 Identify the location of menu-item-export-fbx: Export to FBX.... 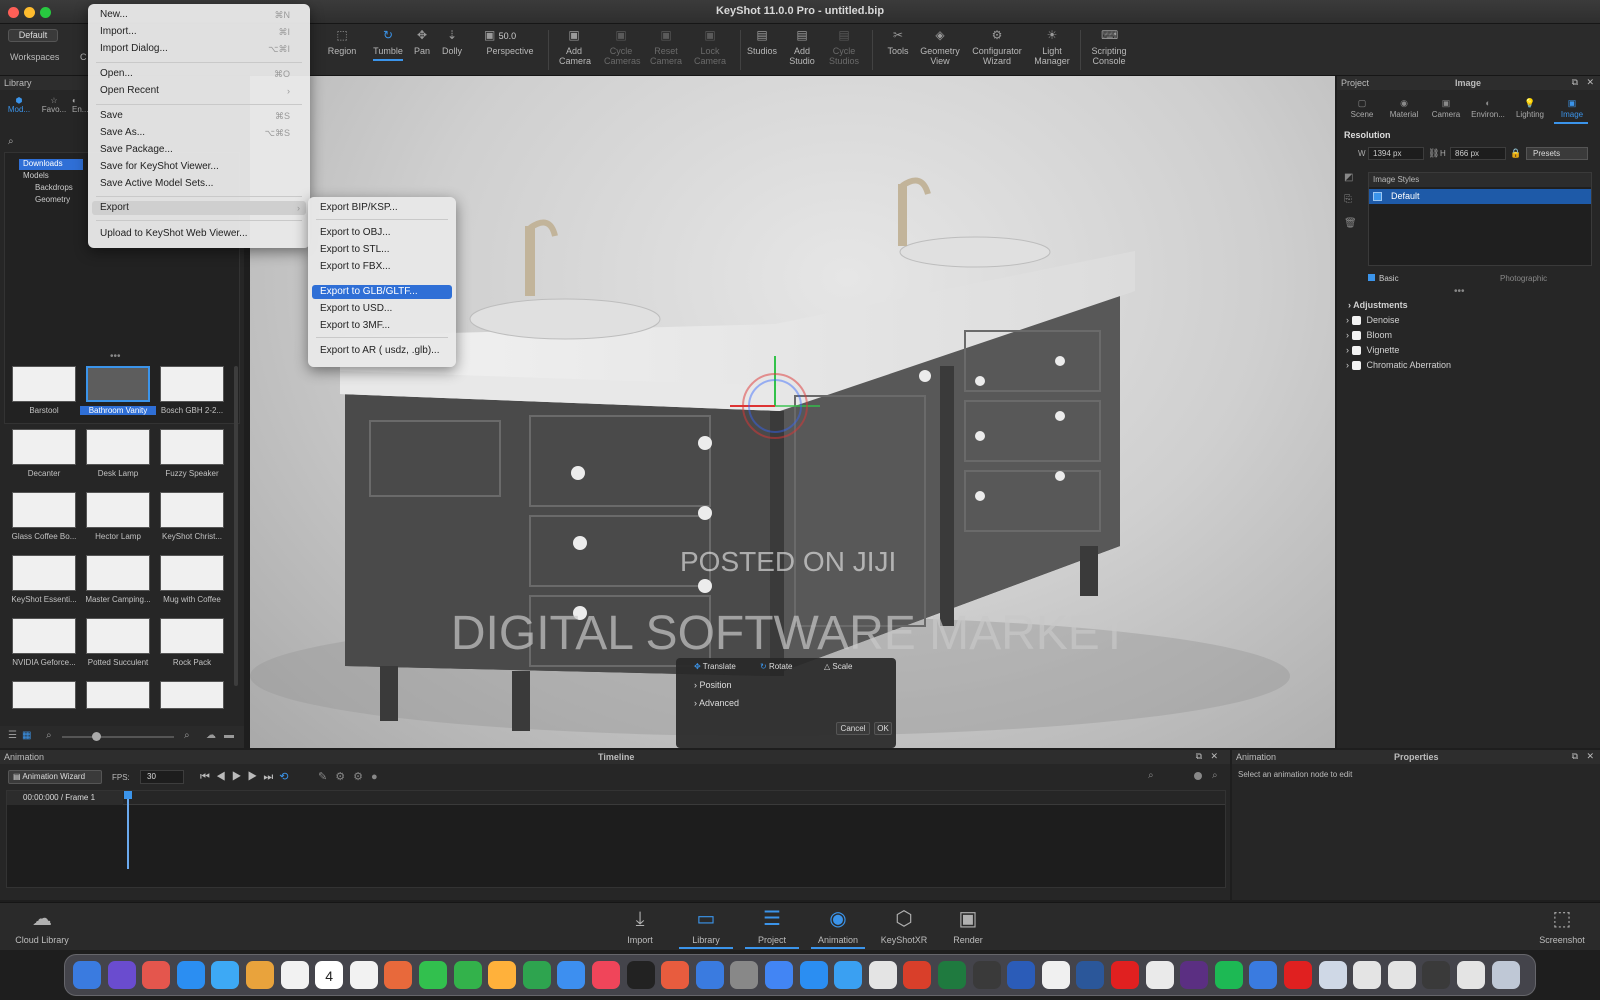
(355, 267).